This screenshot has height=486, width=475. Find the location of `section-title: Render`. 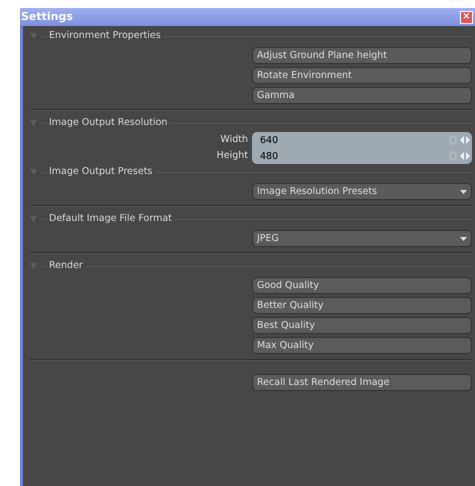

section-title: Render is located at coordinates (66, 265).